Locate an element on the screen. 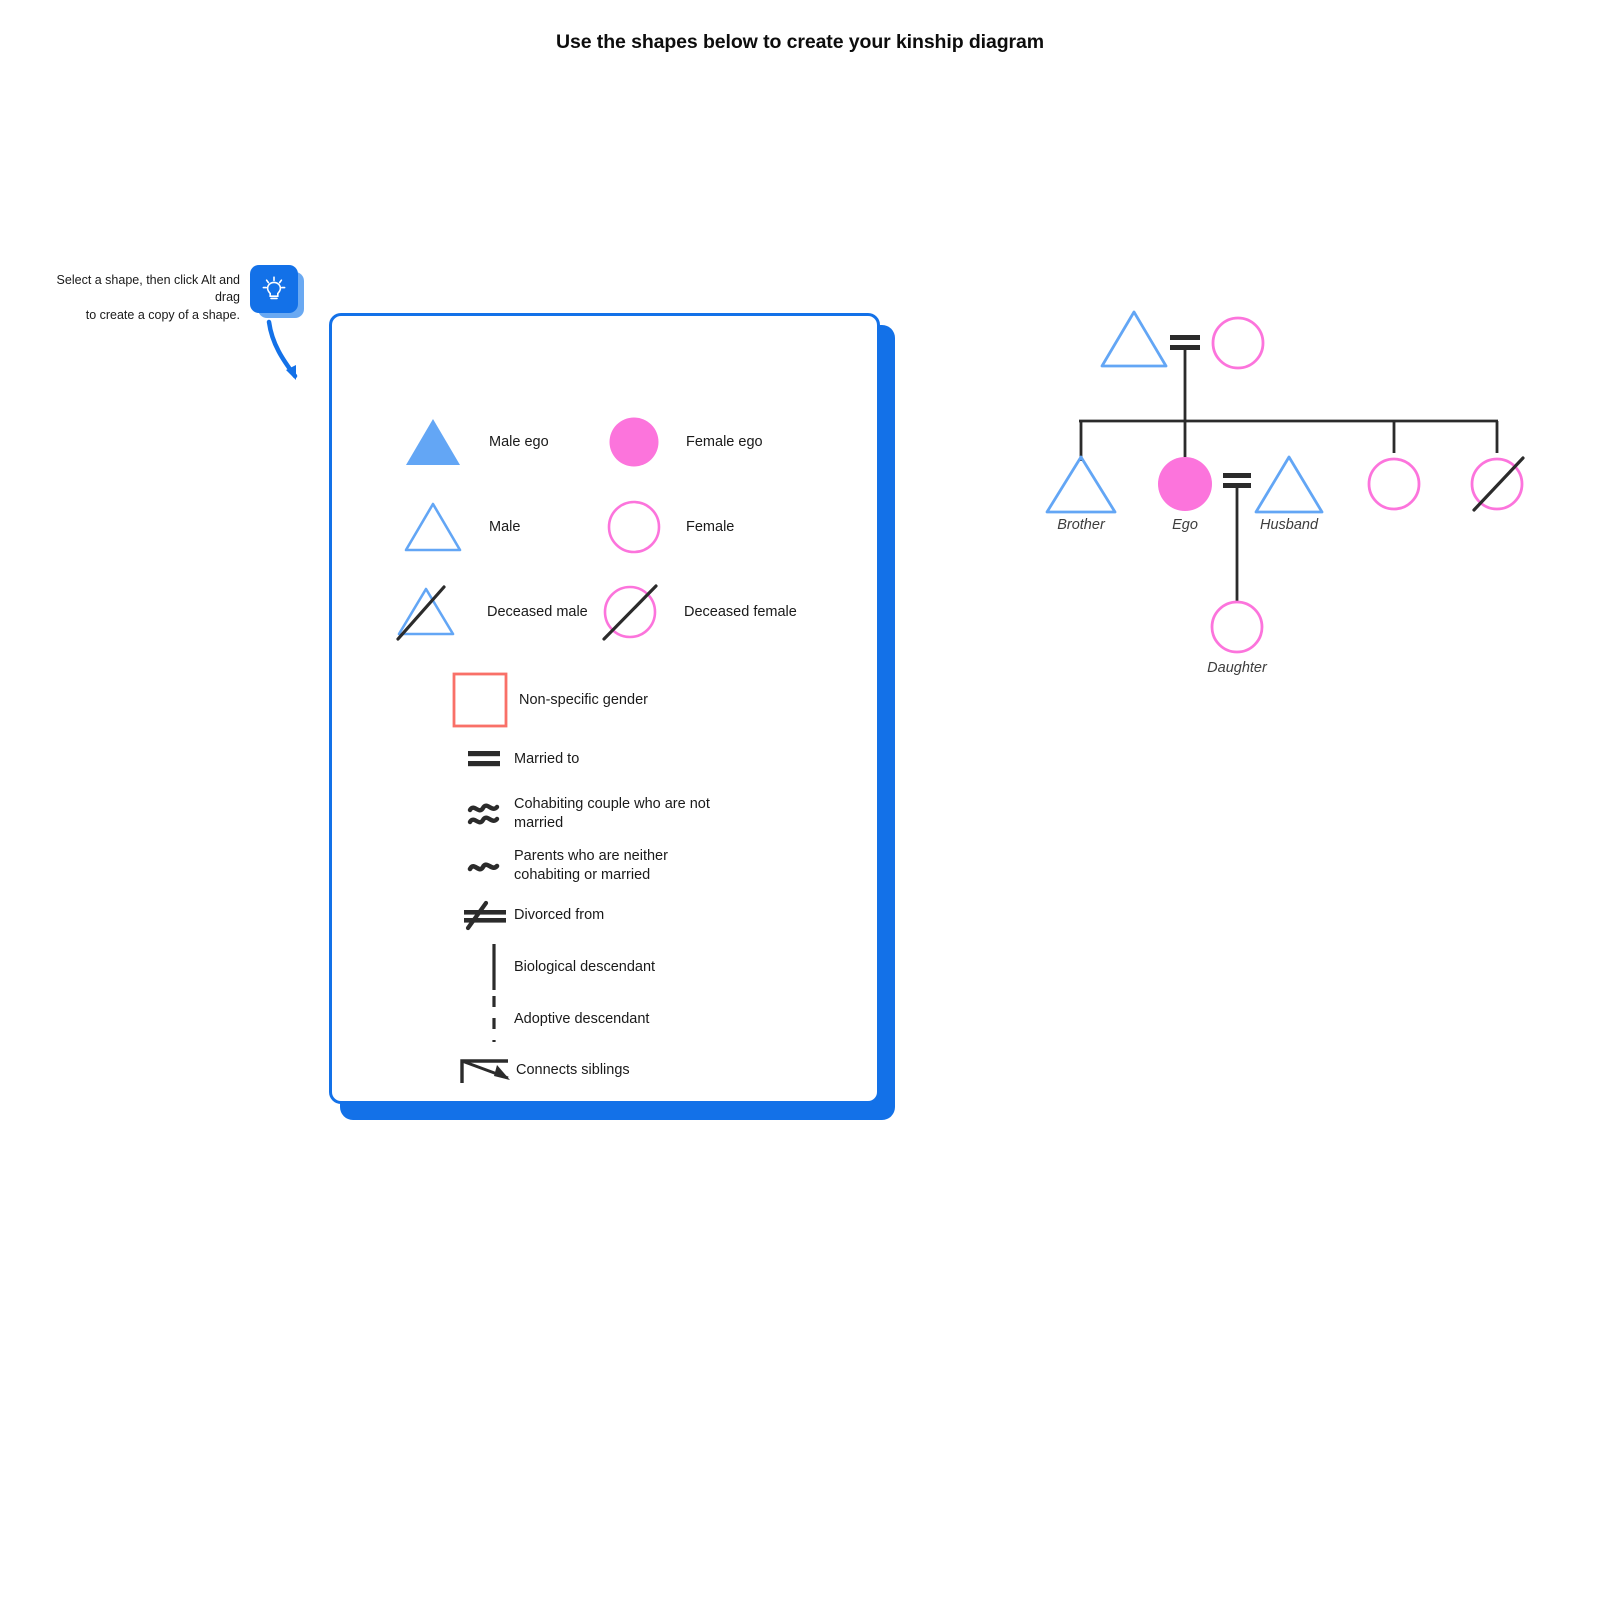 The height and width of the screenshot is (1600, 1600). legend-label-female-ego: Female ego is located at coordinates (724, 441).